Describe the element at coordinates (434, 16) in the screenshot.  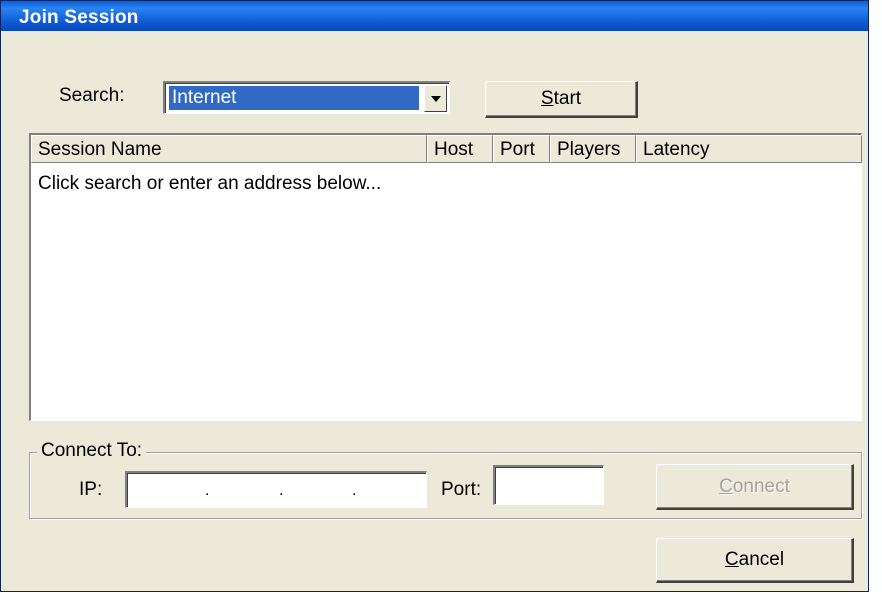
I see `title-bar: Join Session` at that location.